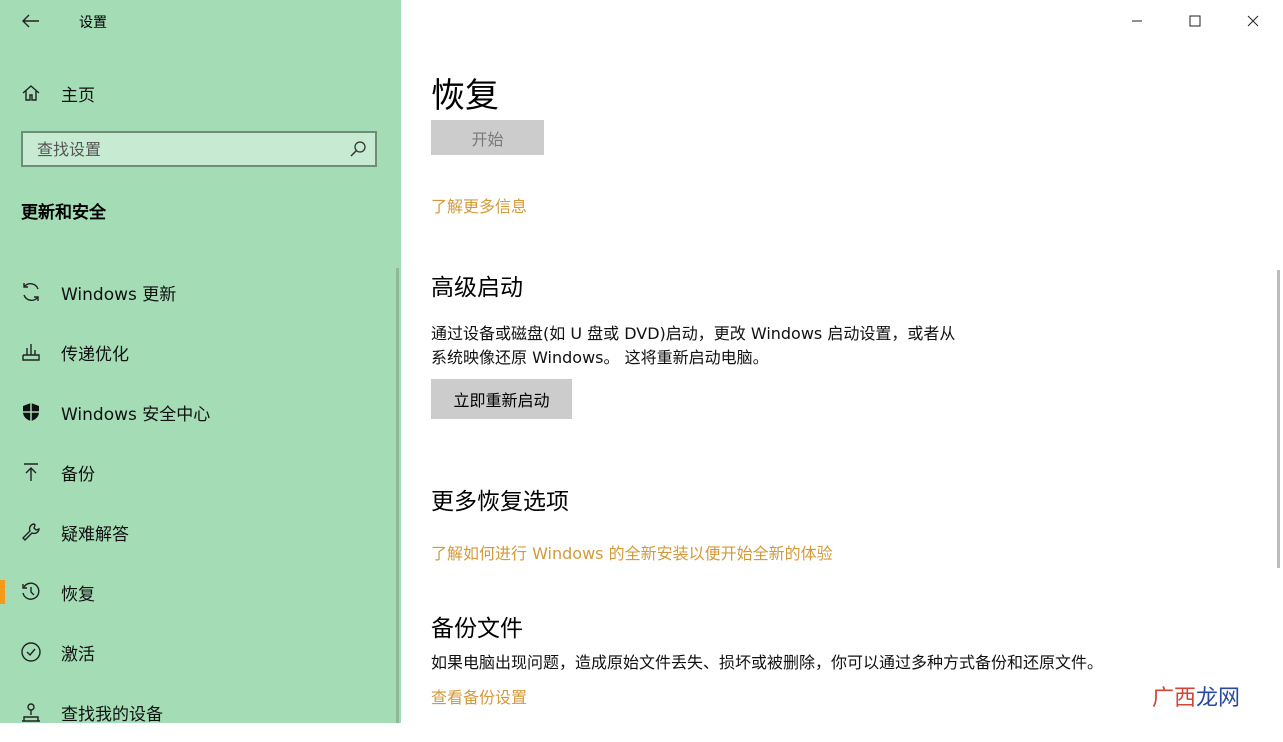  I want to click on back-button, so click(31, 21).